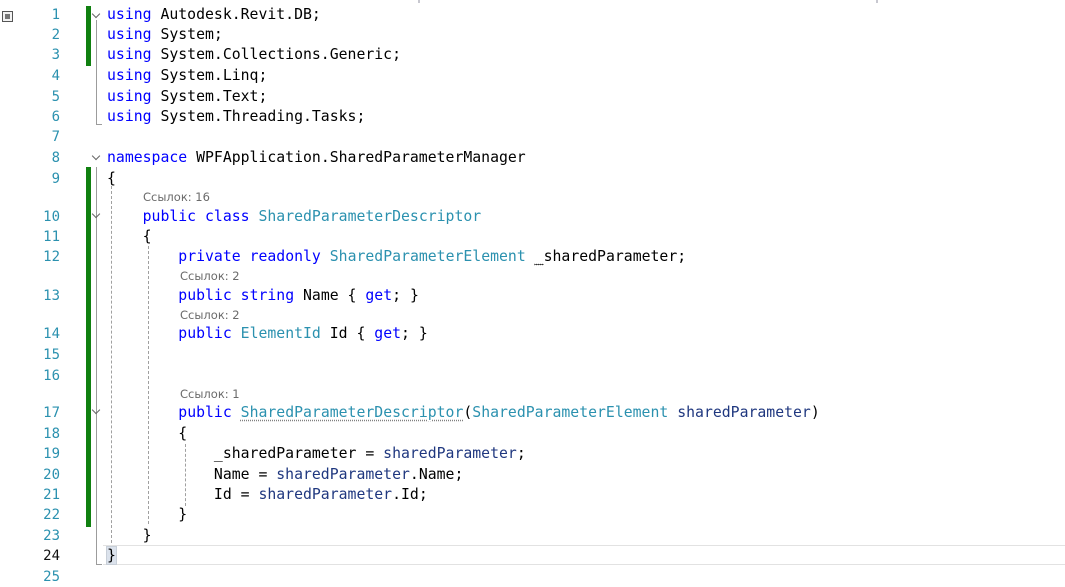  What do you see at coordinates (176, 197) in the screenshot?
I see `references-codelens: Ссылок: 16` at bounding box center [176, 197].